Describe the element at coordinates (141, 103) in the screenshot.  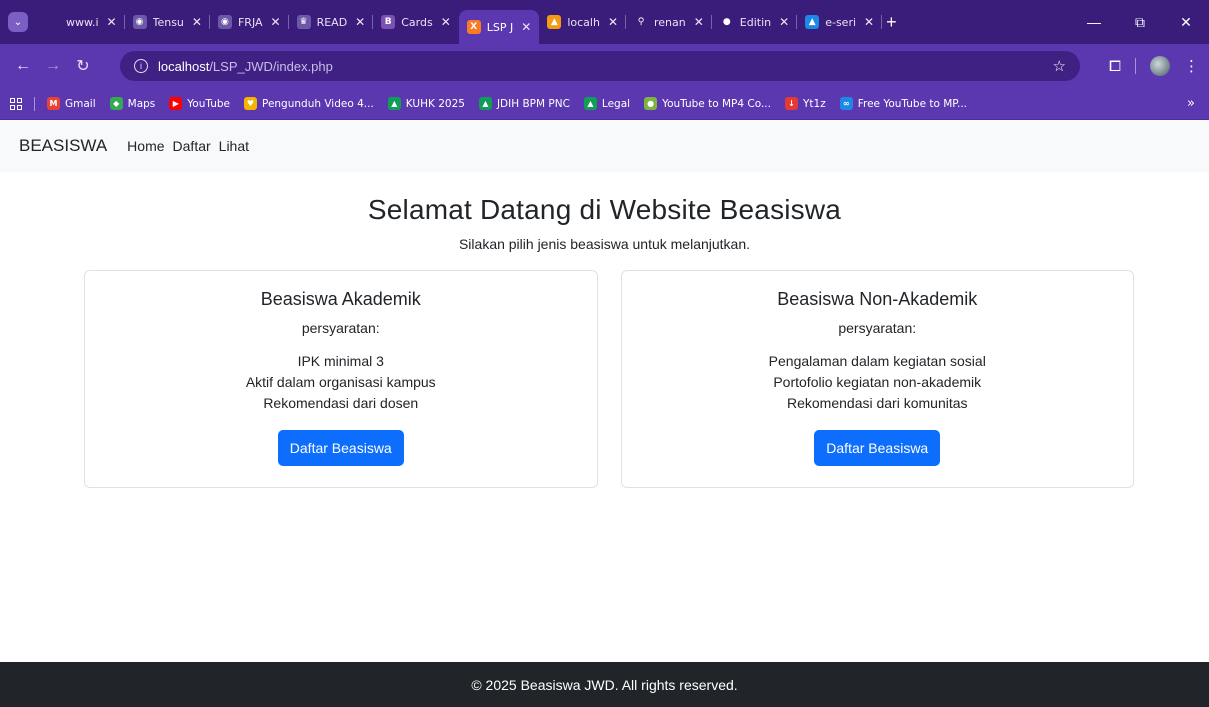
I see `bookmark-label: Maps` at that location.